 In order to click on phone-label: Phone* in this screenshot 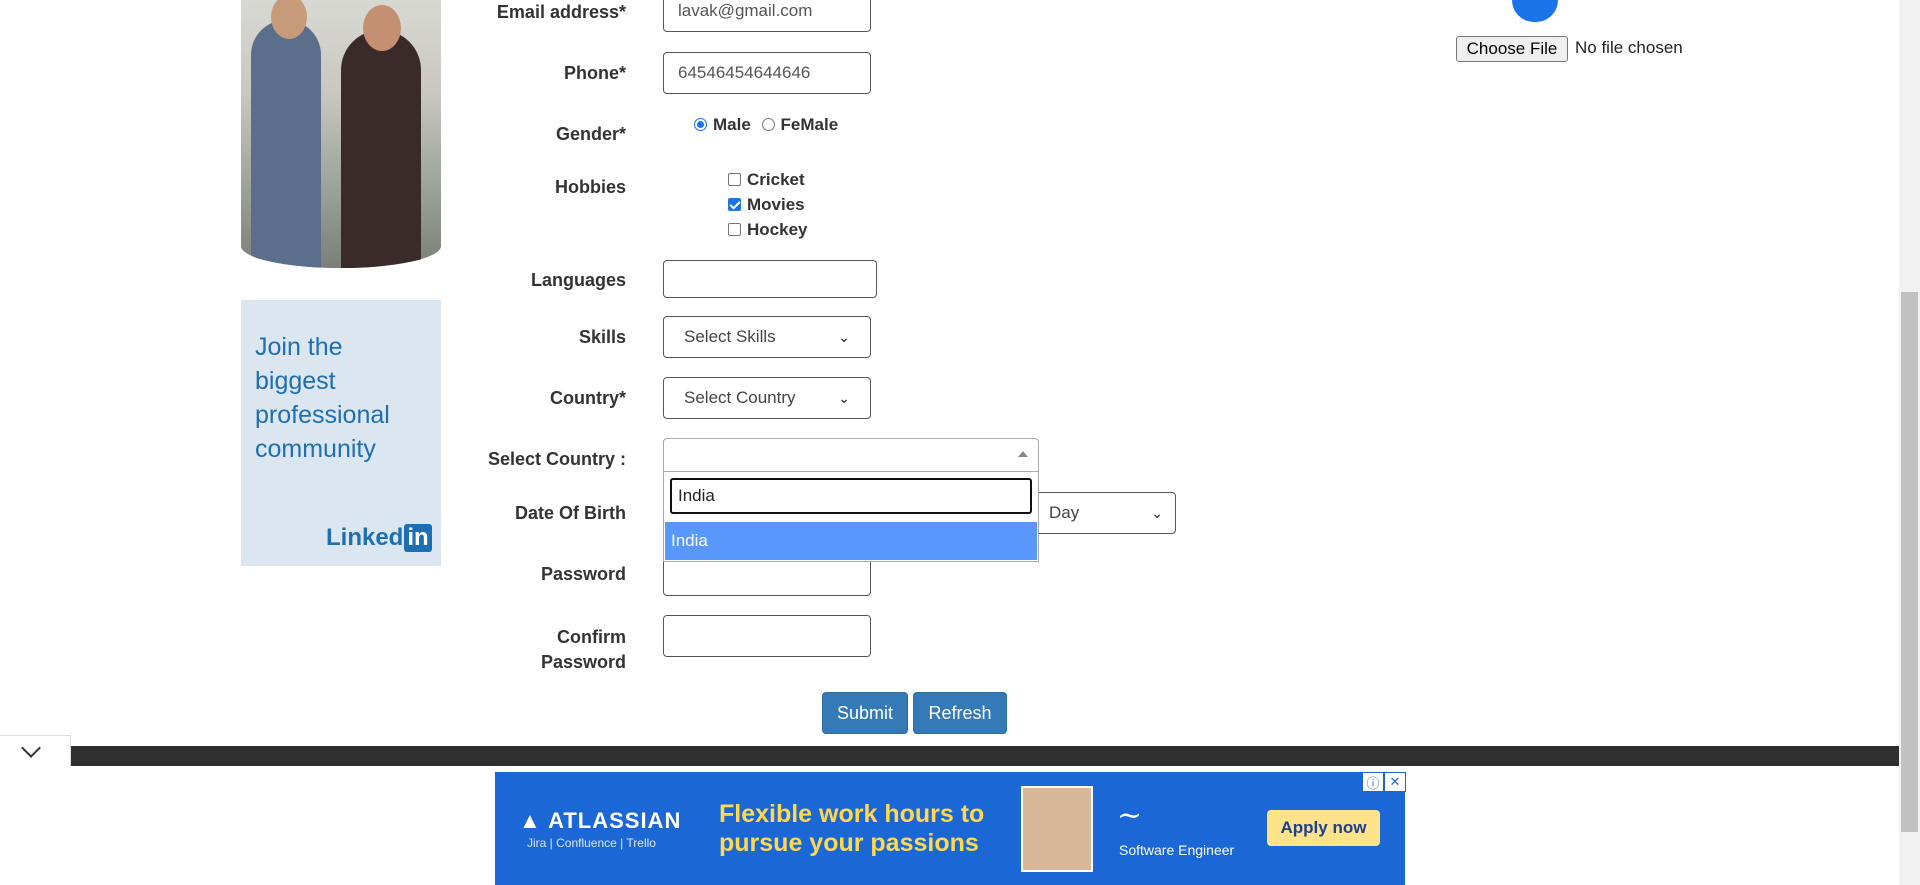, I will do `click(594, 73)`.